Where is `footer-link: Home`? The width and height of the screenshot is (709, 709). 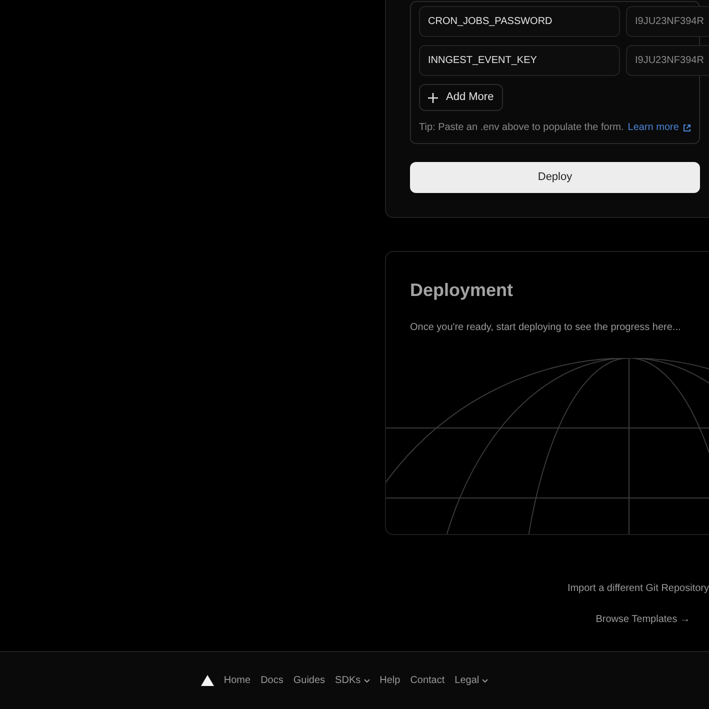
footer-link: Home is located at coordinates (237, 680).